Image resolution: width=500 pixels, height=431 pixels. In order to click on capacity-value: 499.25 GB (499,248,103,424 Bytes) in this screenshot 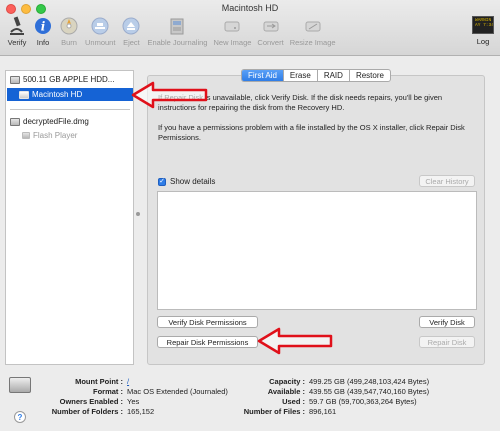, I will do `click(369, 381)`.